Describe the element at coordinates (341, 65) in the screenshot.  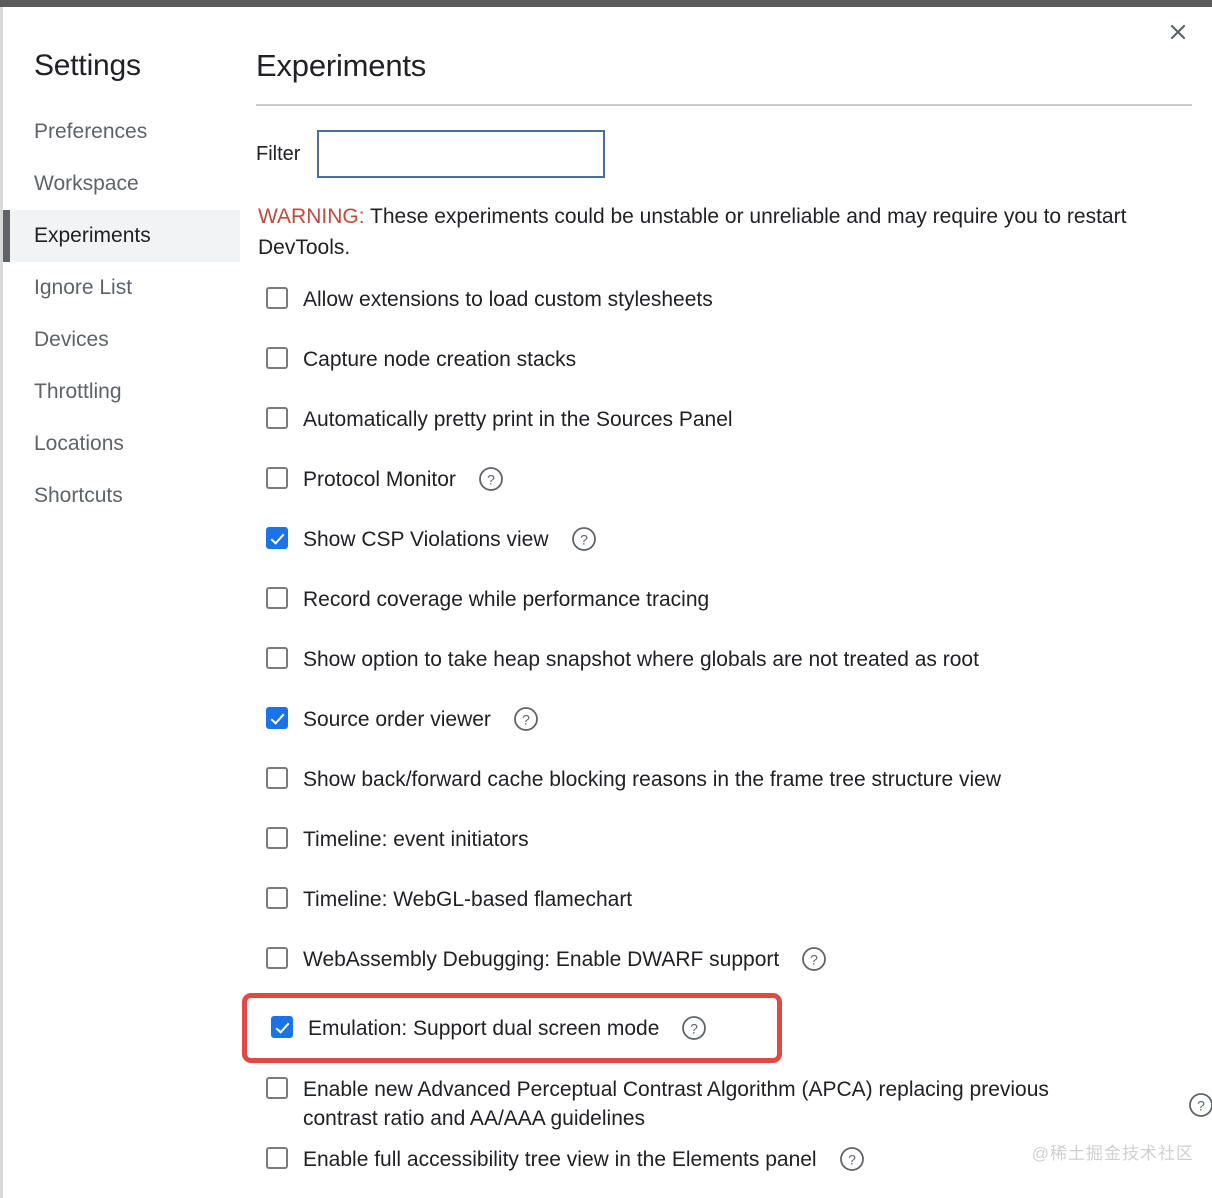
I see `page-title: Experiments` at that location.